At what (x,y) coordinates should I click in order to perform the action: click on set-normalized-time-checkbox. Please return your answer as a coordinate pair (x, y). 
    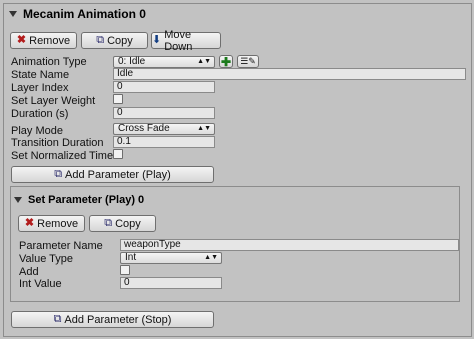
    Looking at the image, I should click on (118, 154).